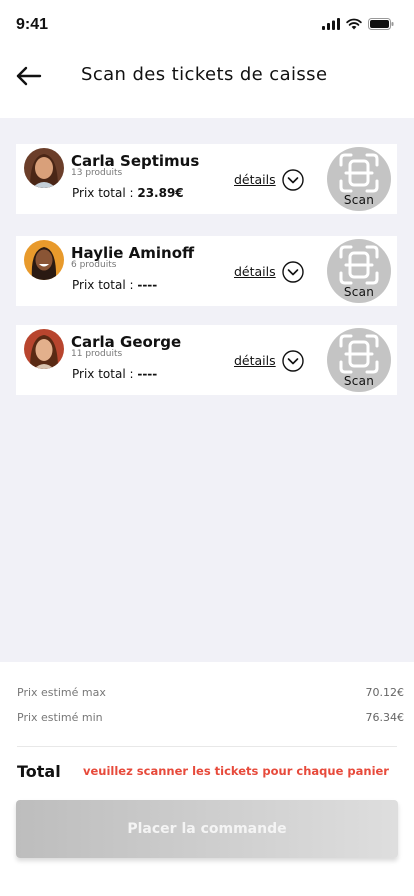 The image size is (414, 896). What do you see at coordinates (97, 354) in the screenshot?
I see `product-count: 11 produits` at bounding box center [97, 354].